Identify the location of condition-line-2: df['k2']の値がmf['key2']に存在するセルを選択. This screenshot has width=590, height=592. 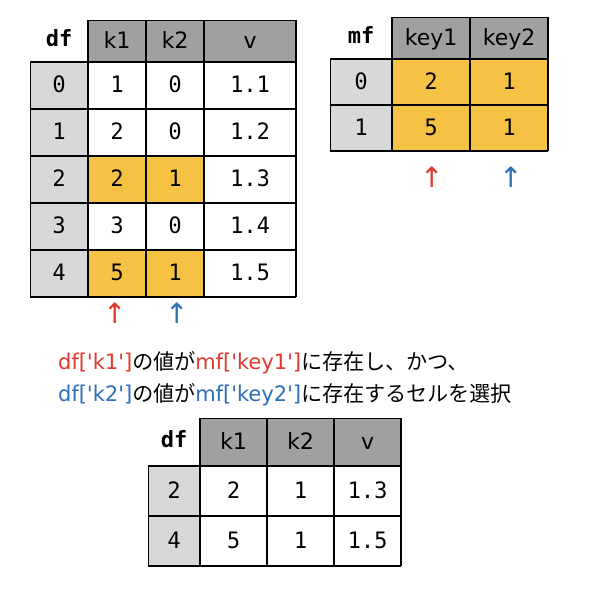
(284, 393).